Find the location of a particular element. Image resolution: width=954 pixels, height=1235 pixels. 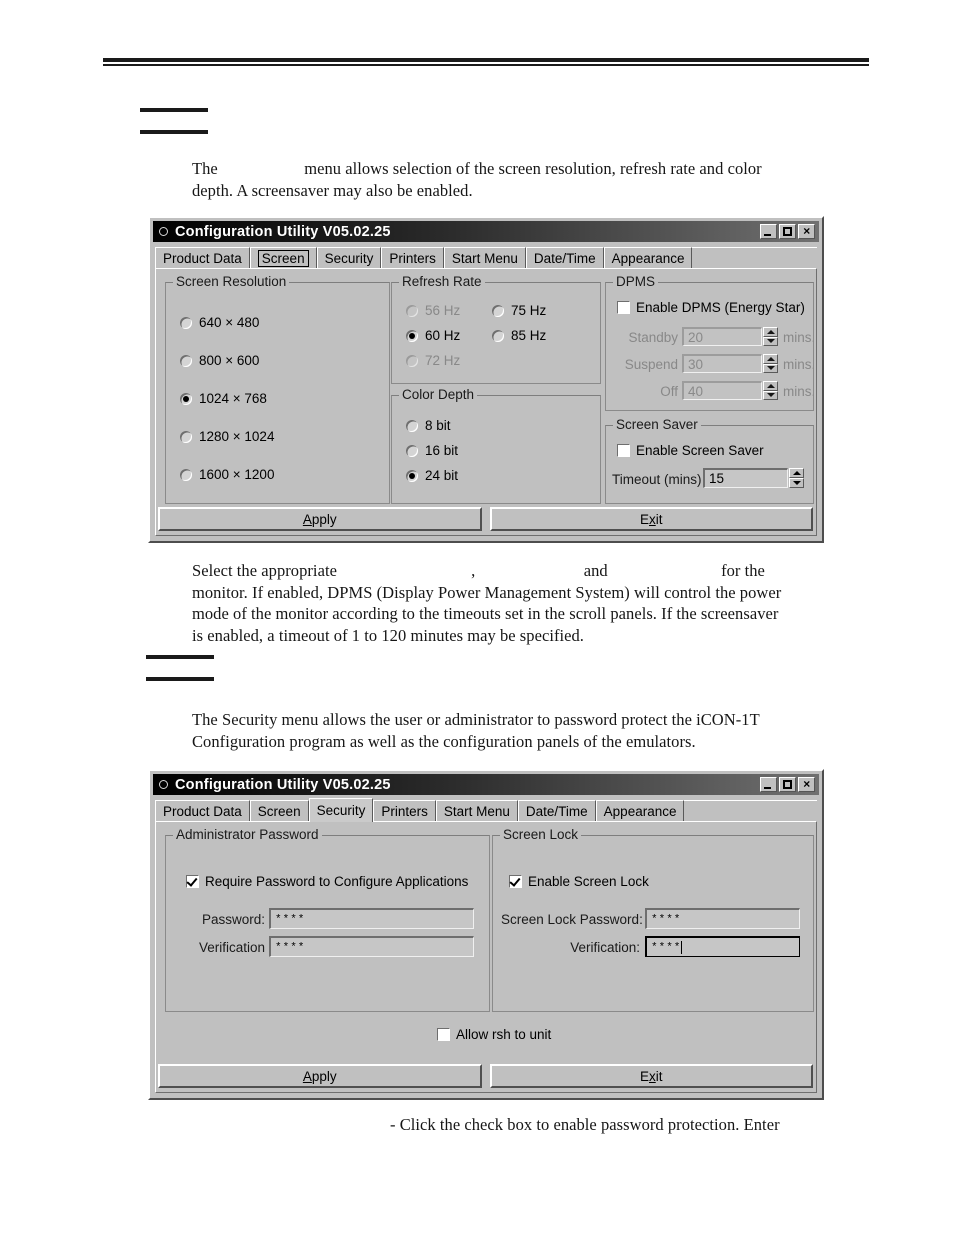

radio-8bit: 8 bit is located at coordinates (428, 425).